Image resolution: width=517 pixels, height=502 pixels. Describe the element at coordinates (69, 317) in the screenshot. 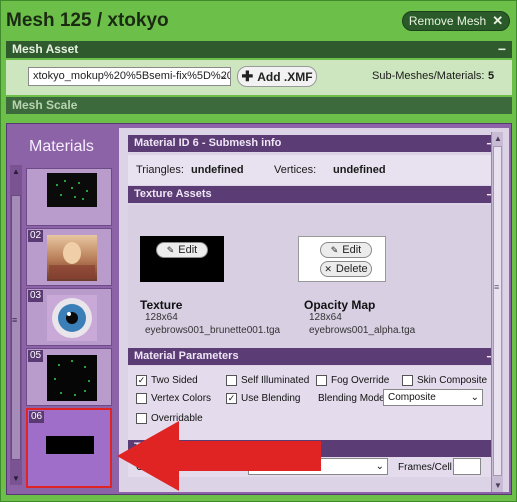

I see `material-thumb-03: 03` at that location.